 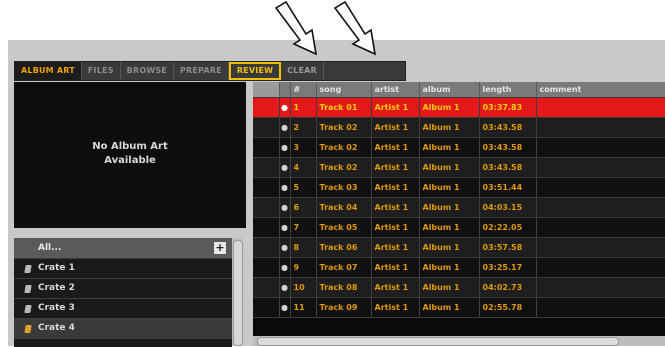 What do you see at coordinates (344, 90) in the screenshot?
I see `header-song: song` at bounding box center [344, 90].